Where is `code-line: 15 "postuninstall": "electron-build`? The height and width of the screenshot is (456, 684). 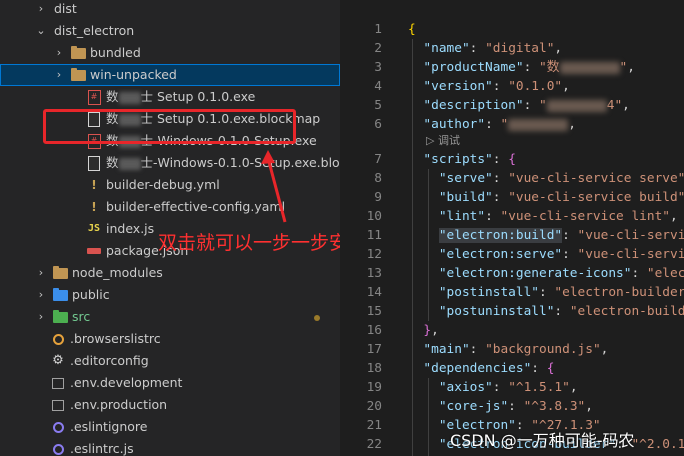
code-line: 15 "postuninstall": "electron-build is located at coordinates (512, 311).